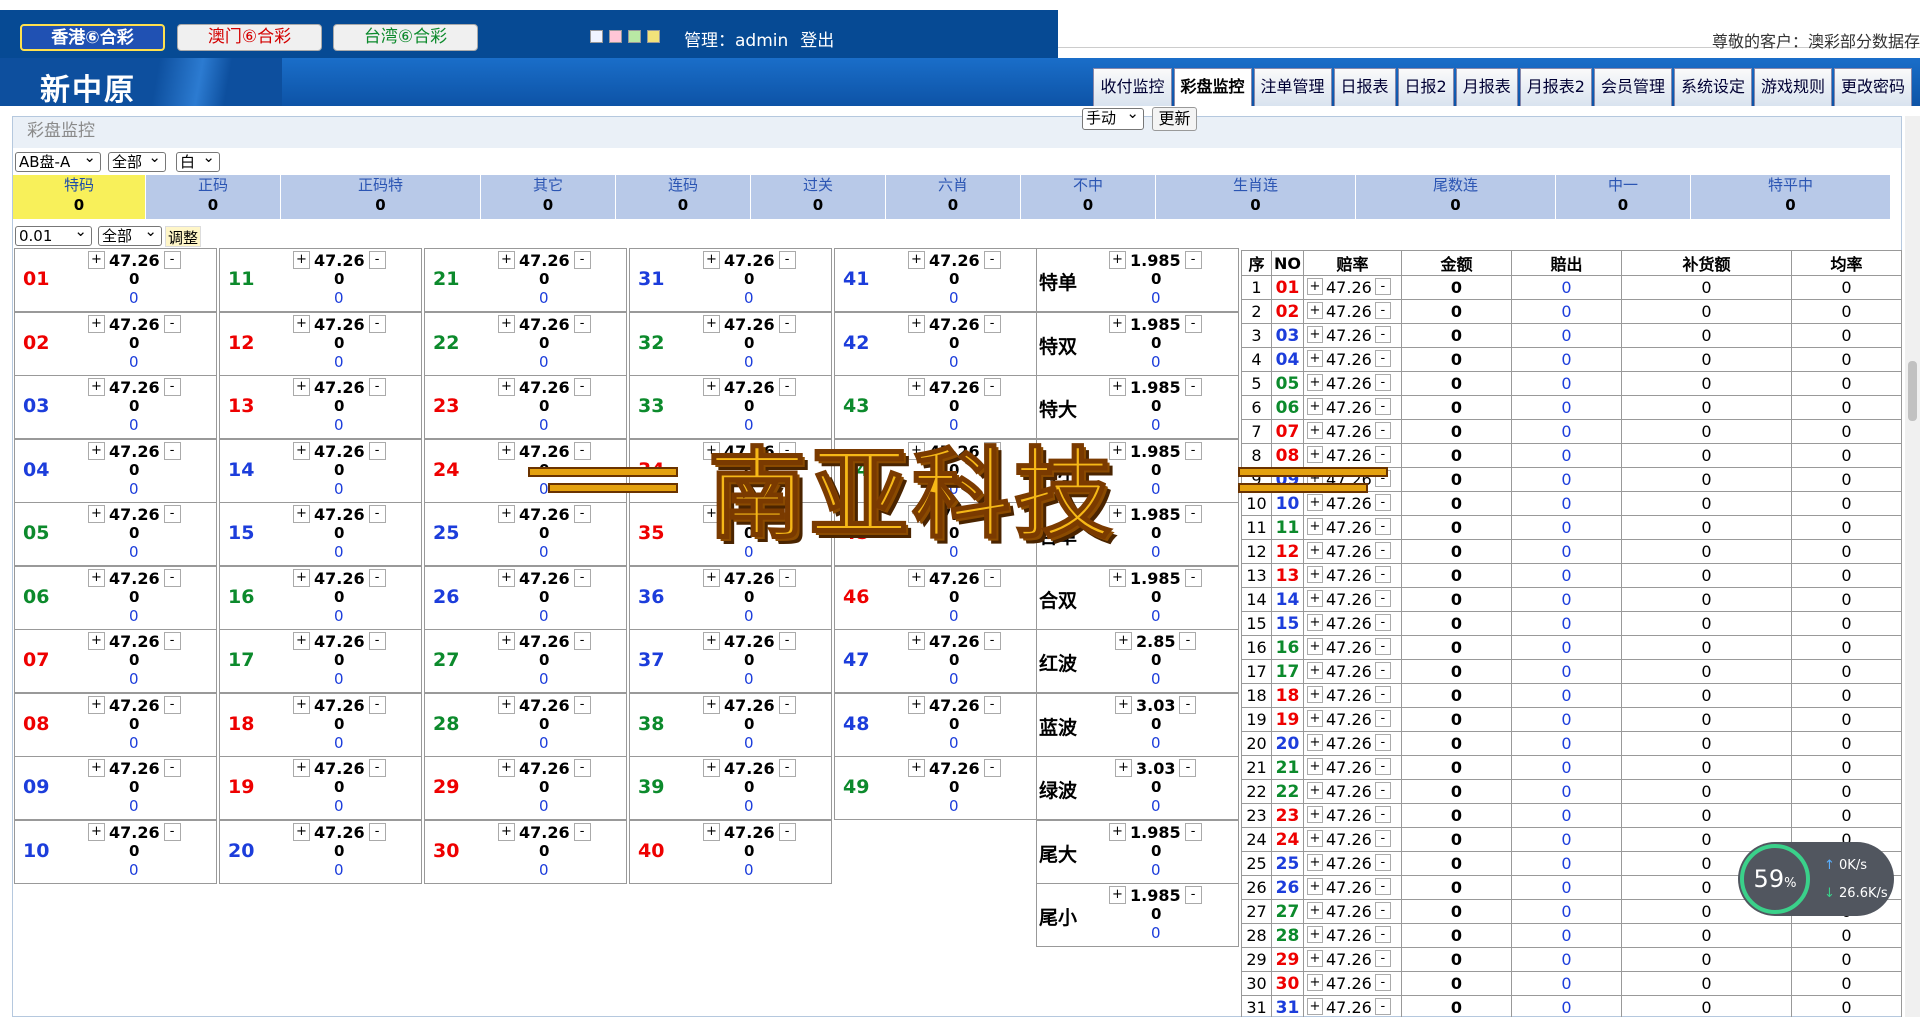 The height and width of the screenshot is (1017, 1920). What do you see at coordinates (1425, 87) in the screenshot?
I see `nav-item-4: 日报2` at bounding box center [1425, 87].